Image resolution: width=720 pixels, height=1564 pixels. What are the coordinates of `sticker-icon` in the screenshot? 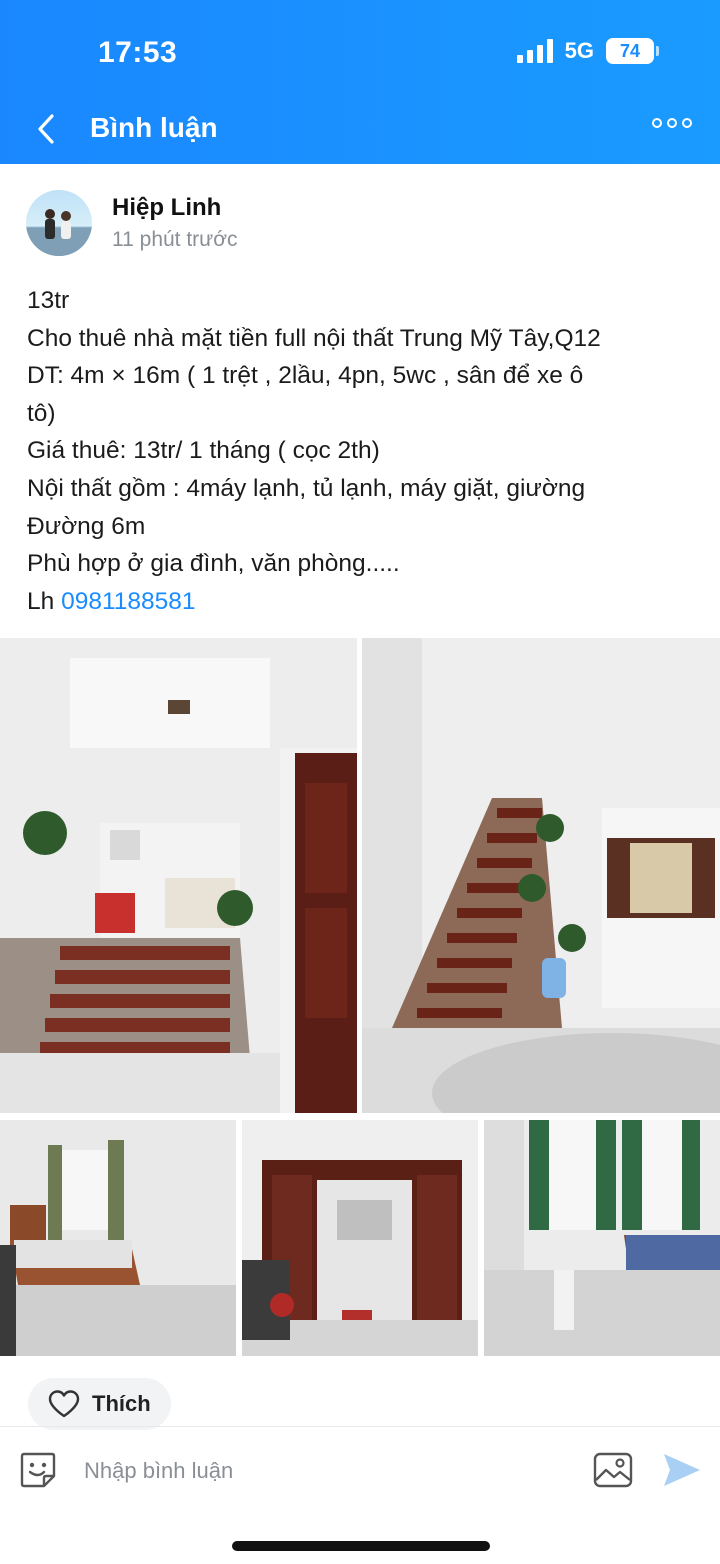 It's located at (38, 1470).